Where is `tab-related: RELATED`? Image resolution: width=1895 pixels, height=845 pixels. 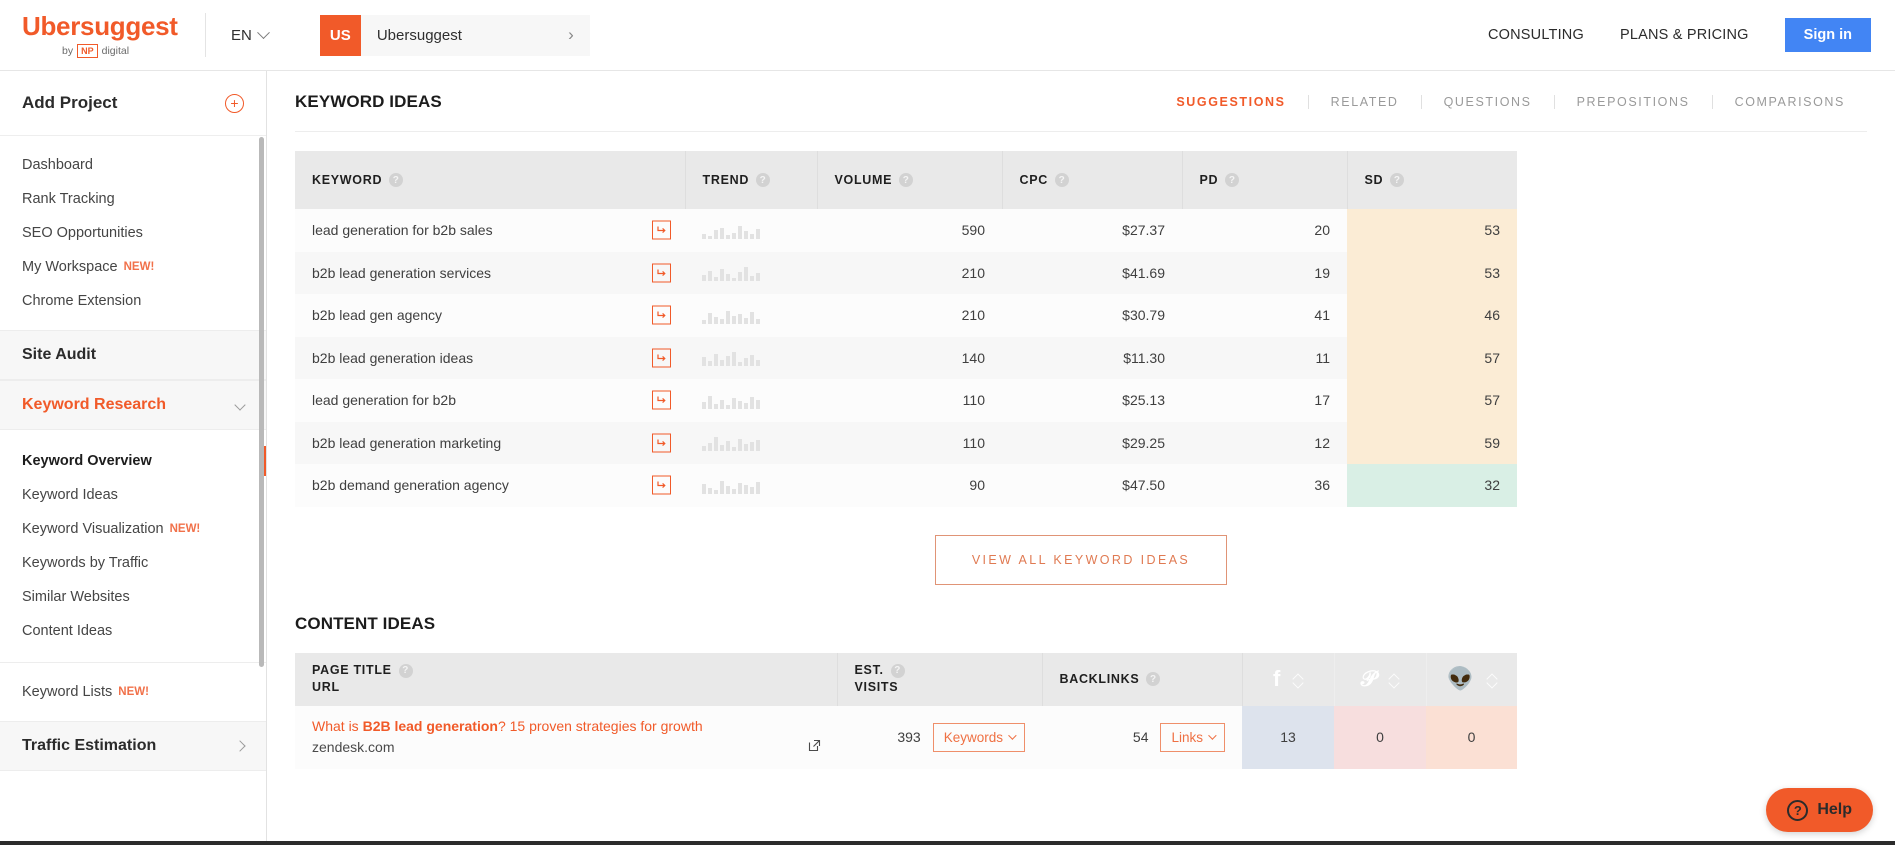
tab-related: RELATED is located at coordinates (1364, 102).